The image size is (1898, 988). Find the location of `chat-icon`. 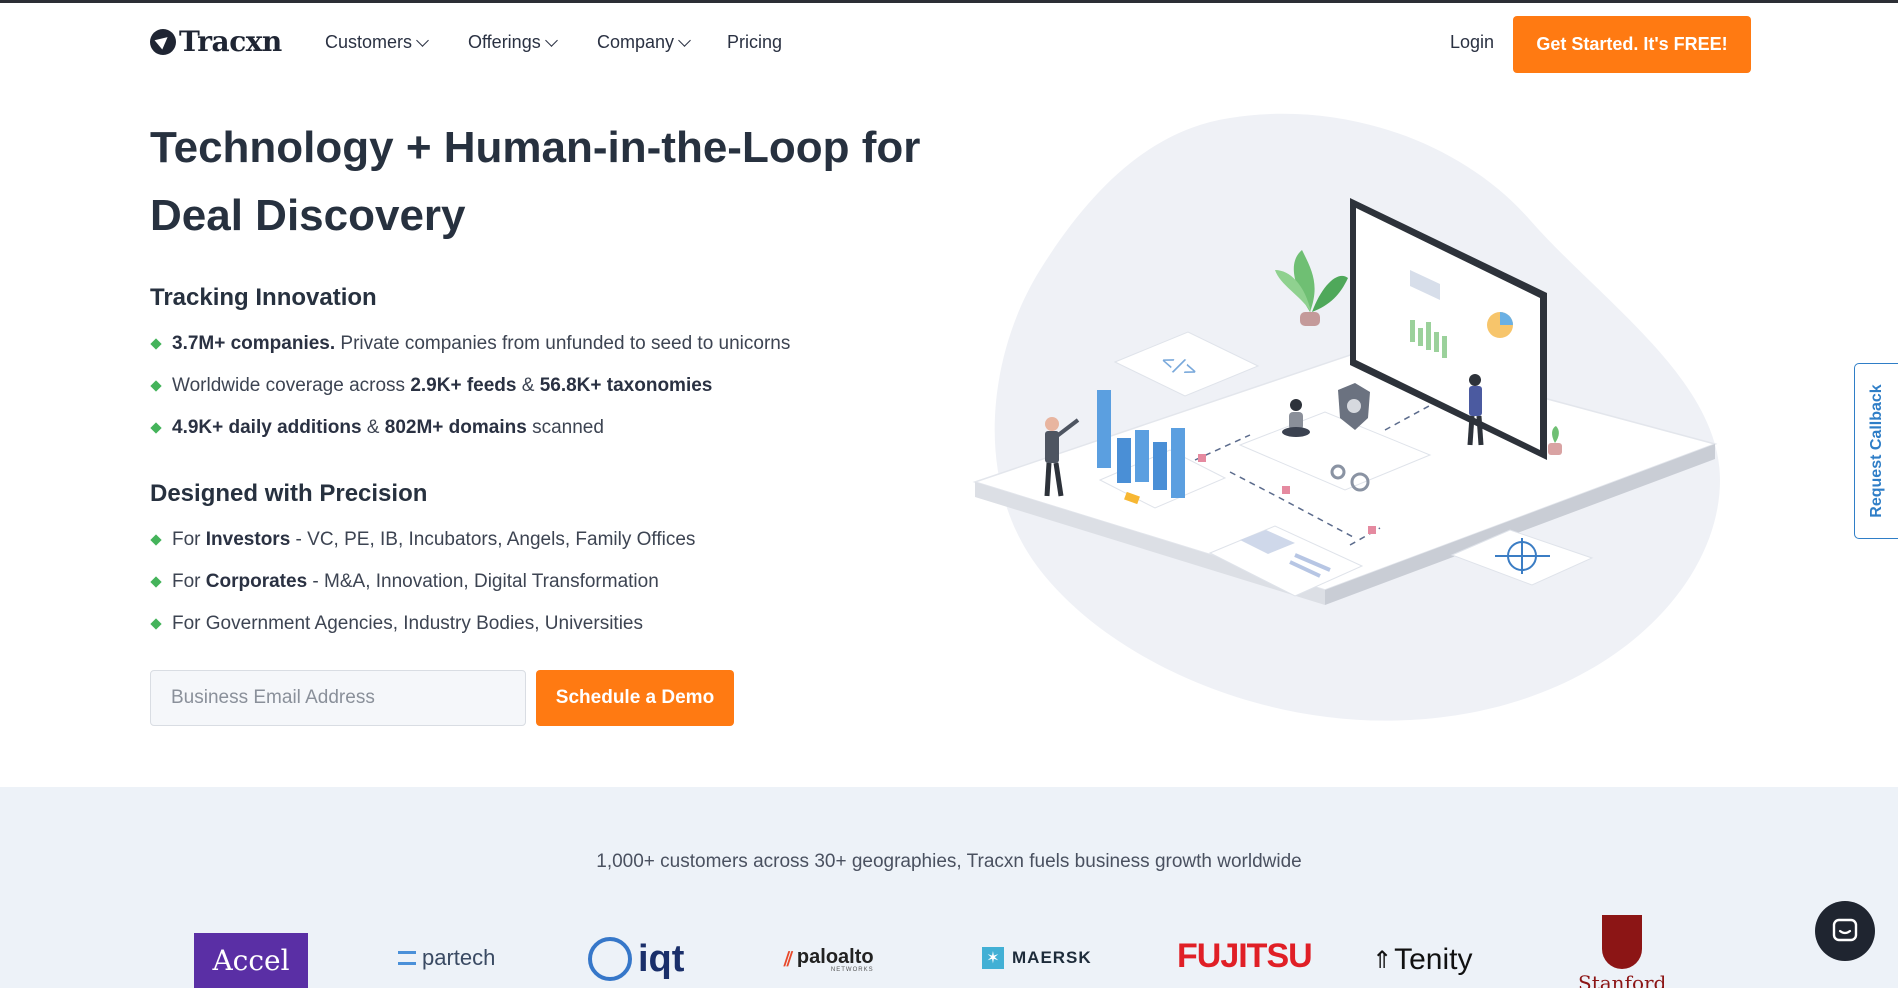

chat-icon is located at coordinates (1845, 930).